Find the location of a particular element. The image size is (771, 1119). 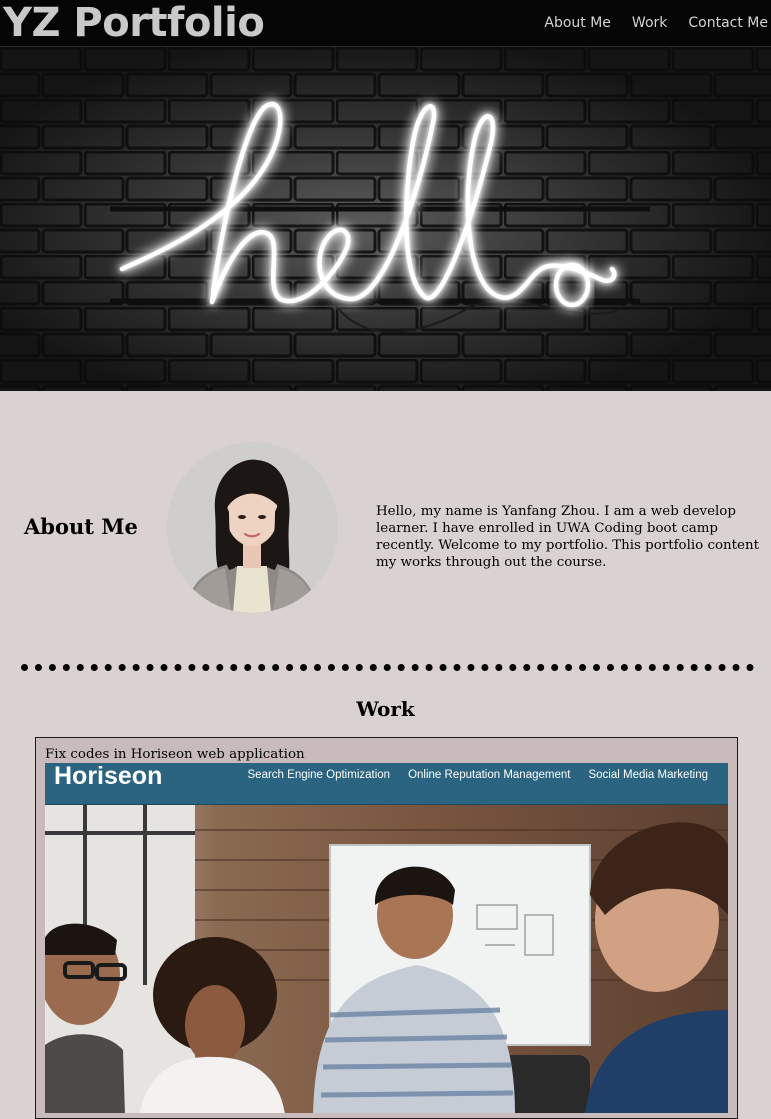

project-title: Fix codes in Horiseon web application is located at coordinates (175, 754).